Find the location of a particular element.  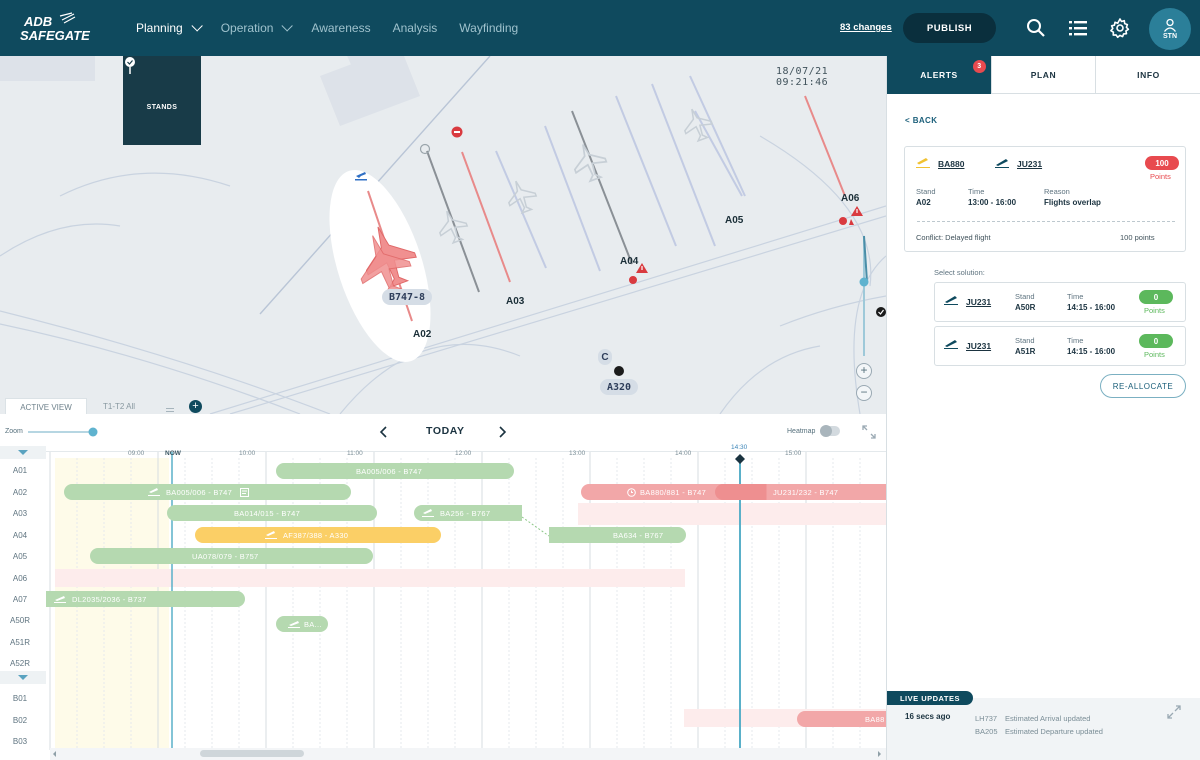

map-zoom-in-button: + is located at coordinates (864, 371).